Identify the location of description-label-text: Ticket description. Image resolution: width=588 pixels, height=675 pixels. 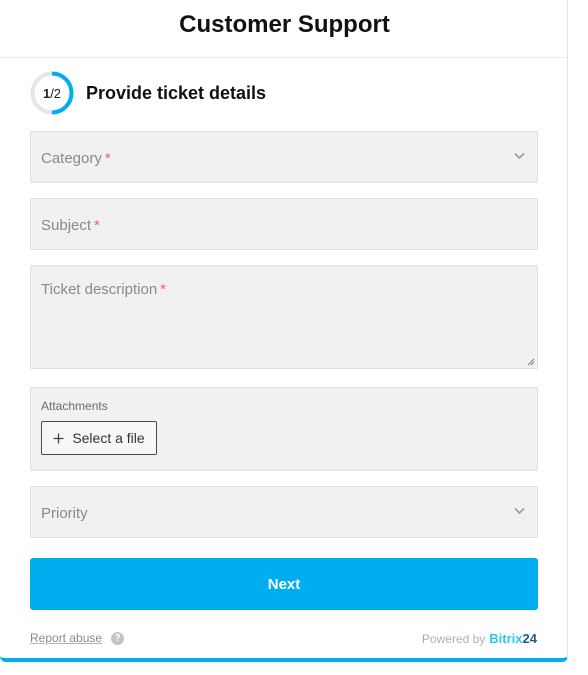
(99, 289).